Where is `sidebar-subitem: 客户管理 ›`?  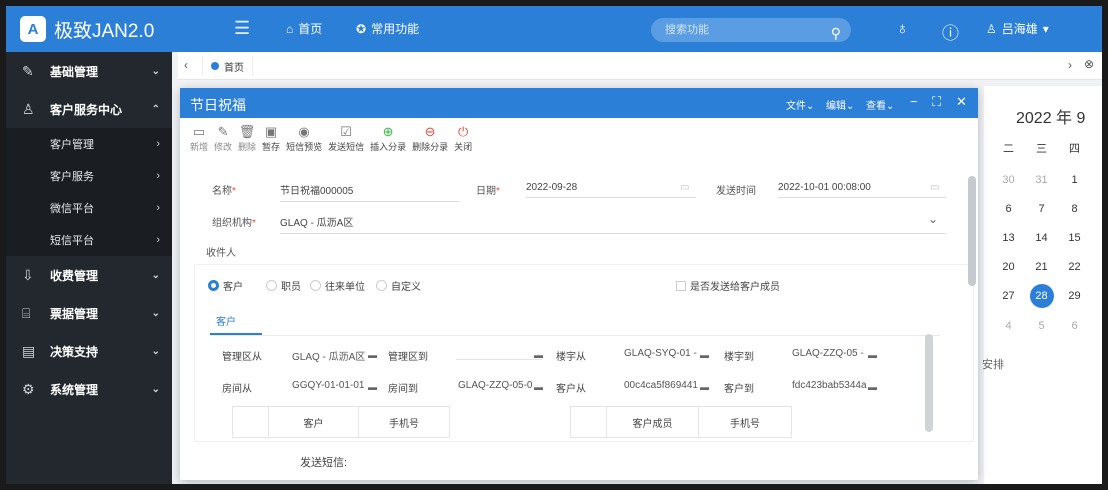
sidebar-subitem: 客户管理 › is located at coordinates (89, 144).